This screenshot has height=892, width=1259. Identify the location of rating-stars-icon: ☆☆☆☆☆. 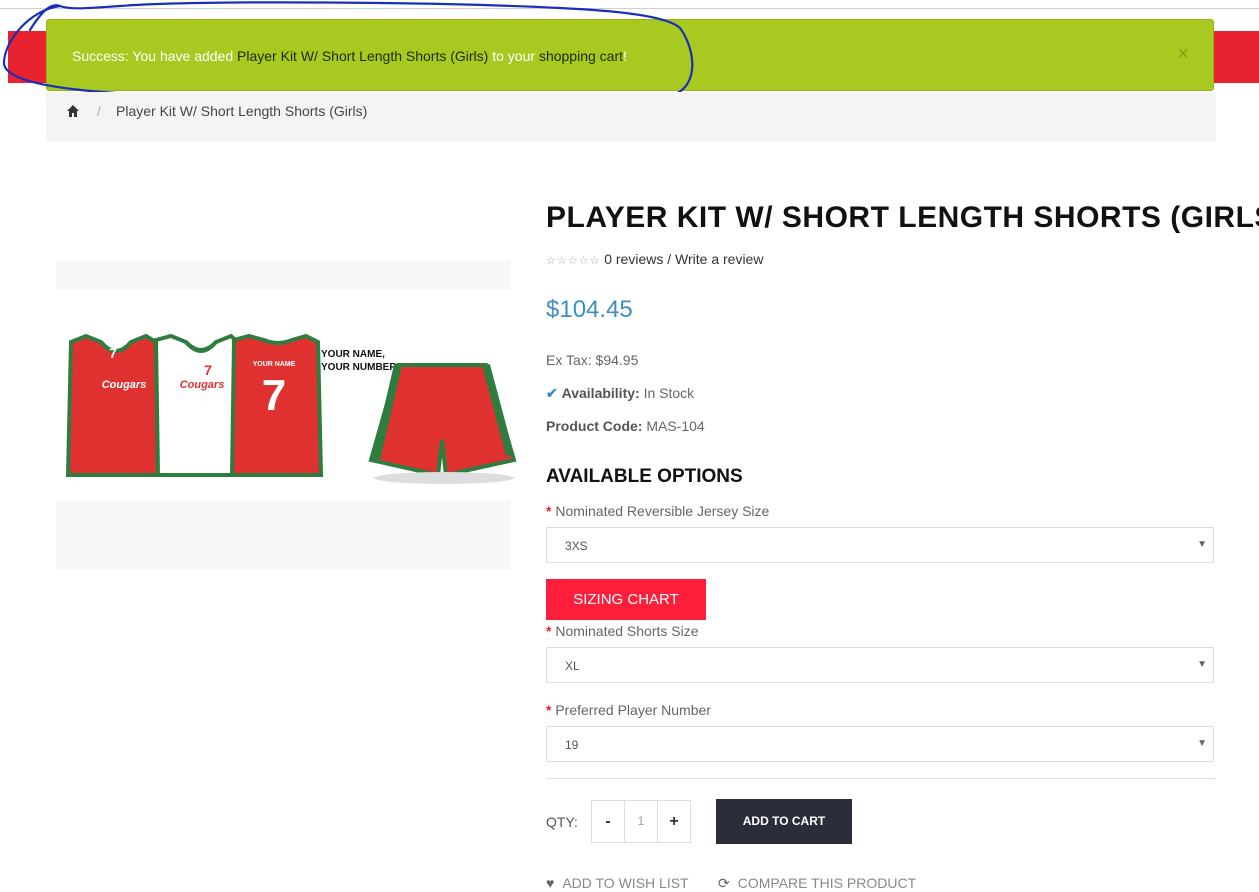
(573, 261).